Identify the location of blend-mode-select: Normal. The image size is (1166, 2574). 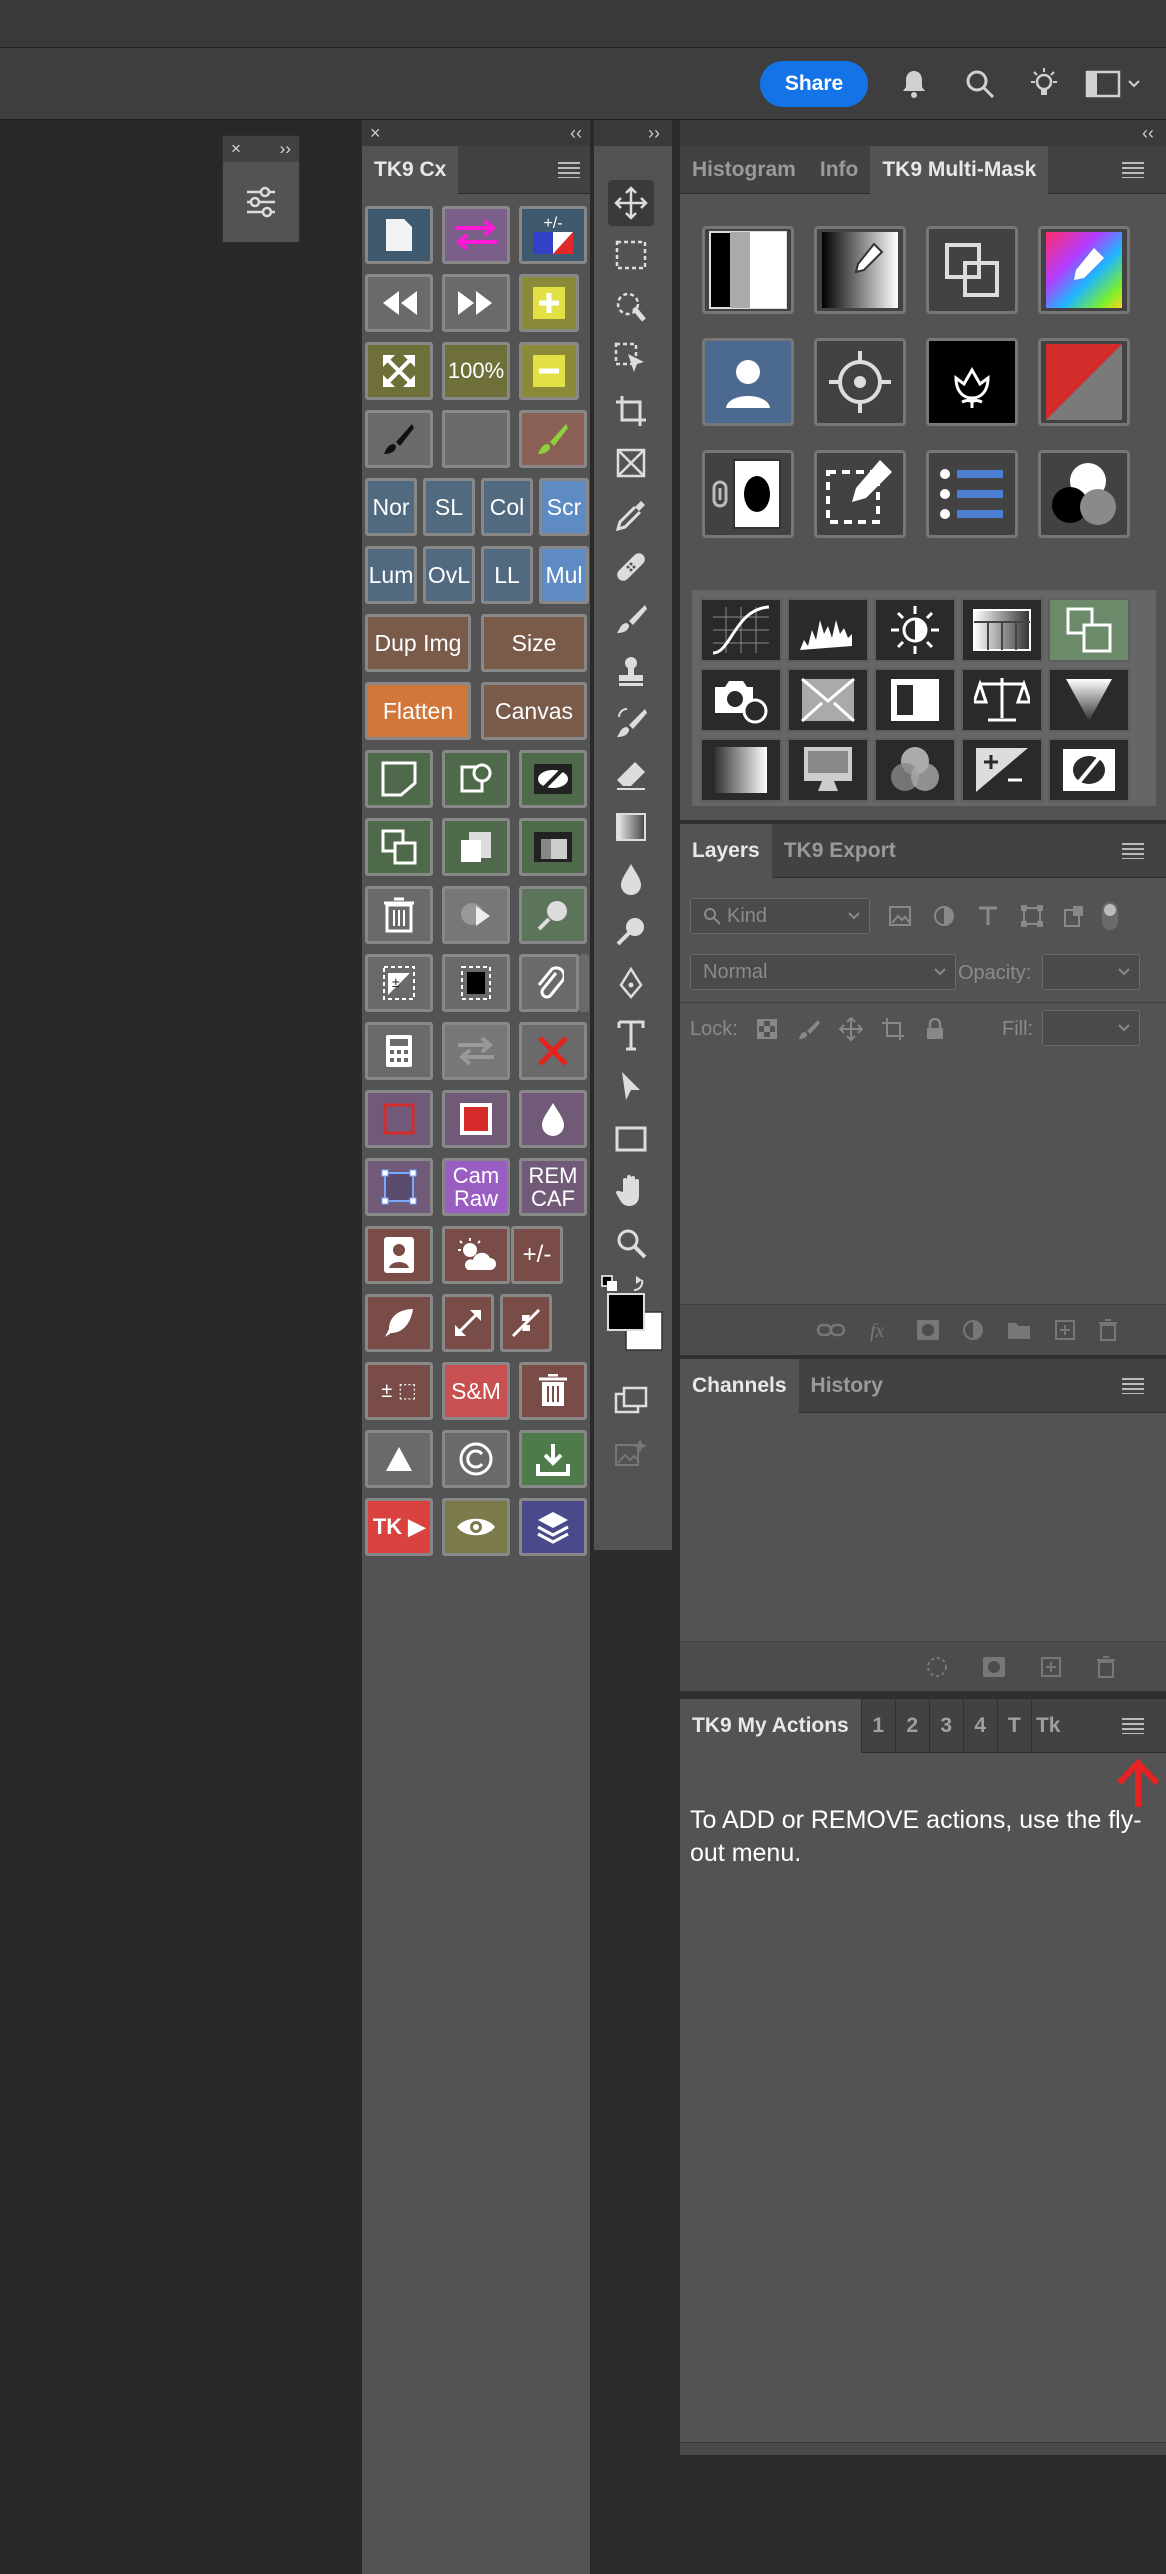
(823, 972).